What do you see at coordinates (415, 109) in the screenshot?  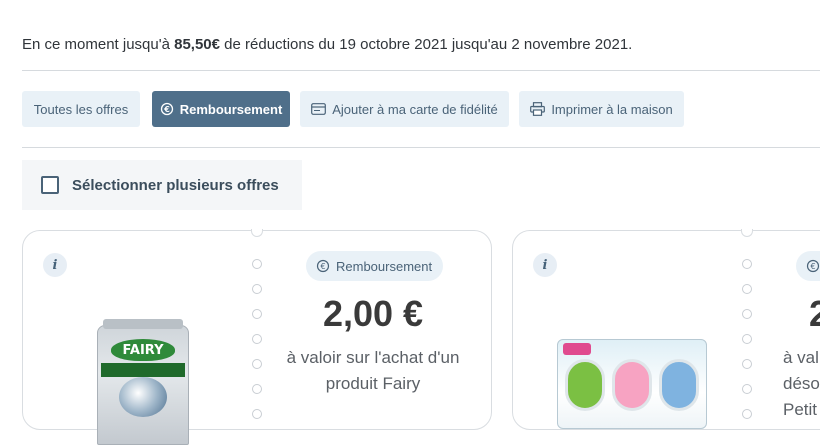 I see `filter-label: Ajouter à ma carte de fidélité` at bounding box center [415, 109].